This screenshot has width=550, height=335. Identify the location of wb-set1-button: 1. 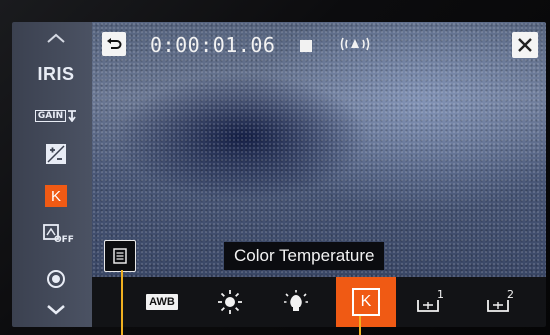
(432, 302).